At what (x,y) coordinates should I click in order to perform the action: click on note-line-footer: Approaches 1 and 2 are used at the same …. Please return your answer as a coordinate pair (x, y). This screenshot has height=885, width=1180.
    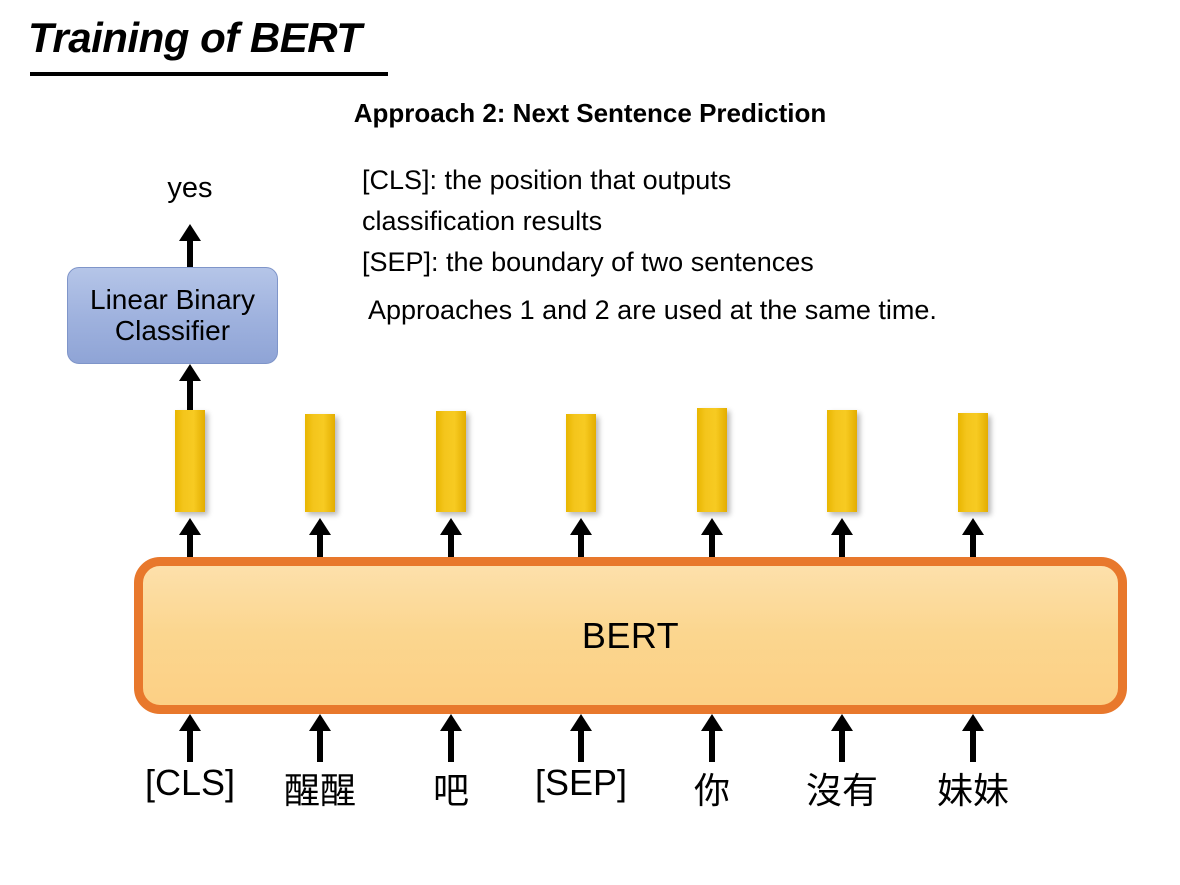
    Looking at the image, I should click on (652, 310).